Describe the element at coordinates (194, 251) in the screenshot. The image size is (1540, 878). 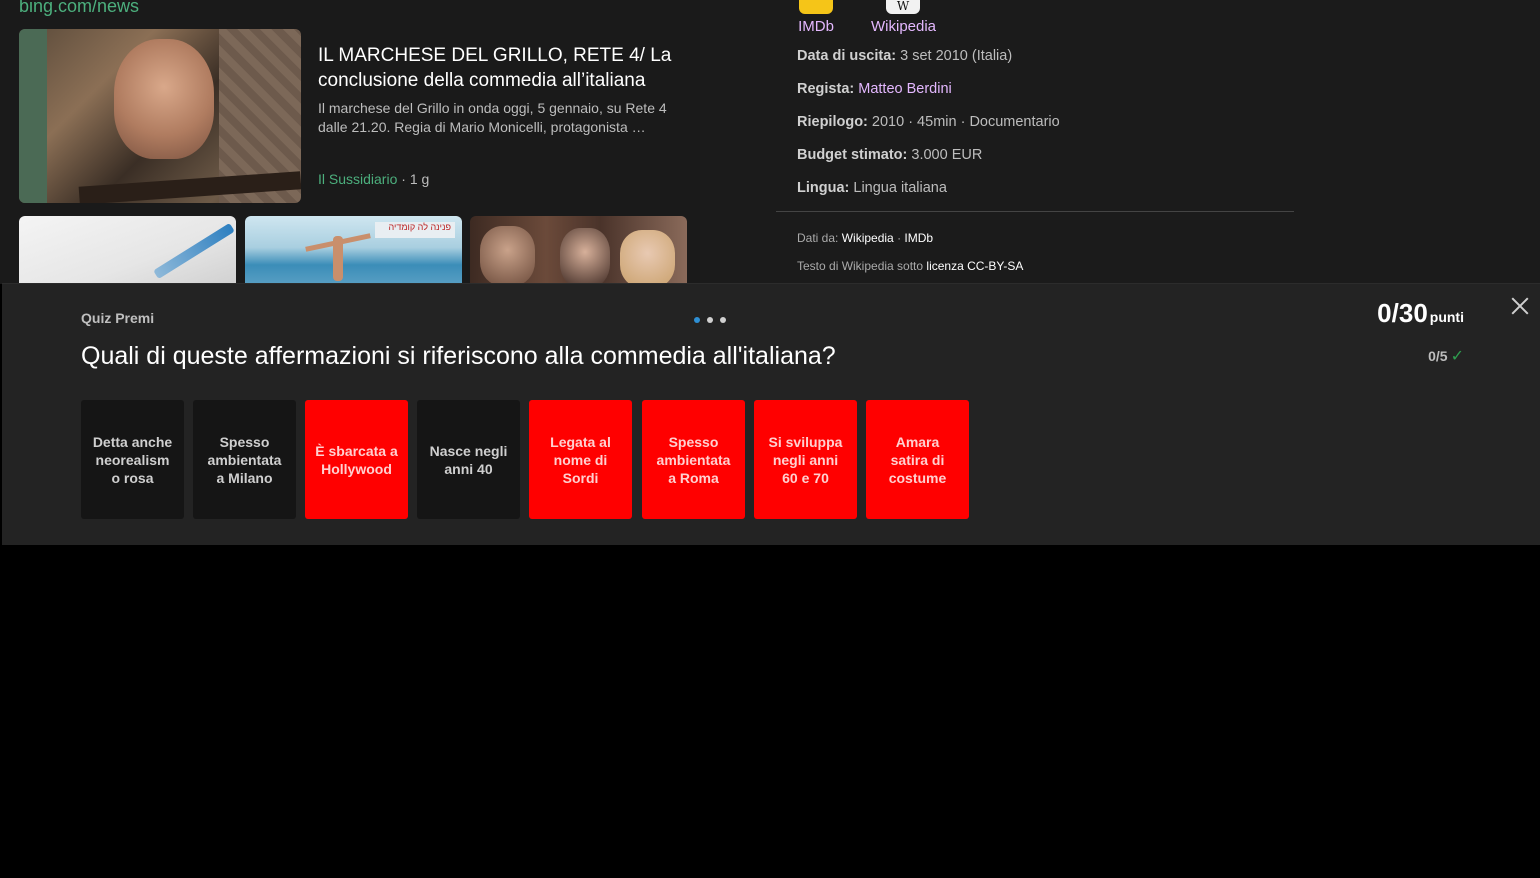
I see `syringe-shape` at that location.